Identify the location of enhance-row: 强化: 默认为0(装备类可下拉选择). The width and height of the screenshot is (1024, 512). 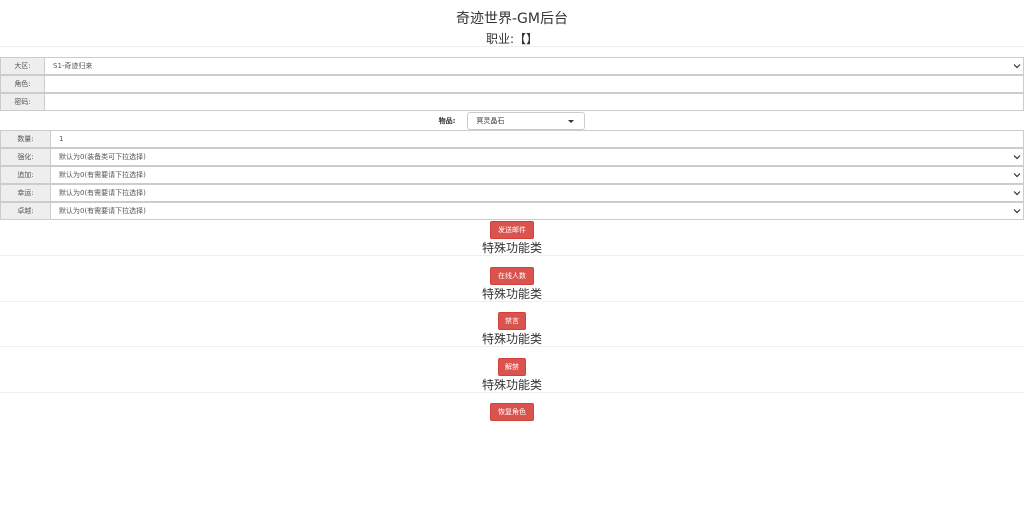
(512, 157).